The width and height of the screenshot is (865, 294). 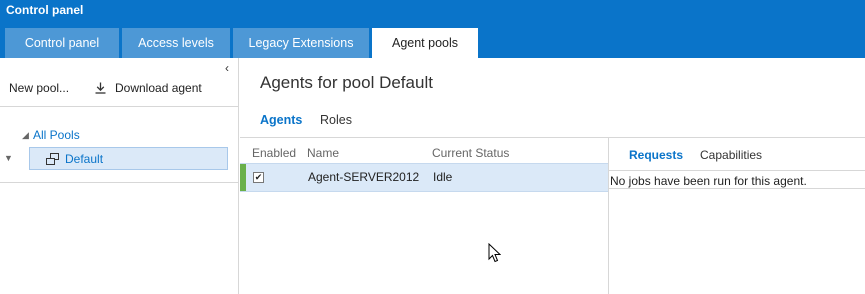 I want to click on page-title: Agents for pool Default, so click(x=346, y=82).